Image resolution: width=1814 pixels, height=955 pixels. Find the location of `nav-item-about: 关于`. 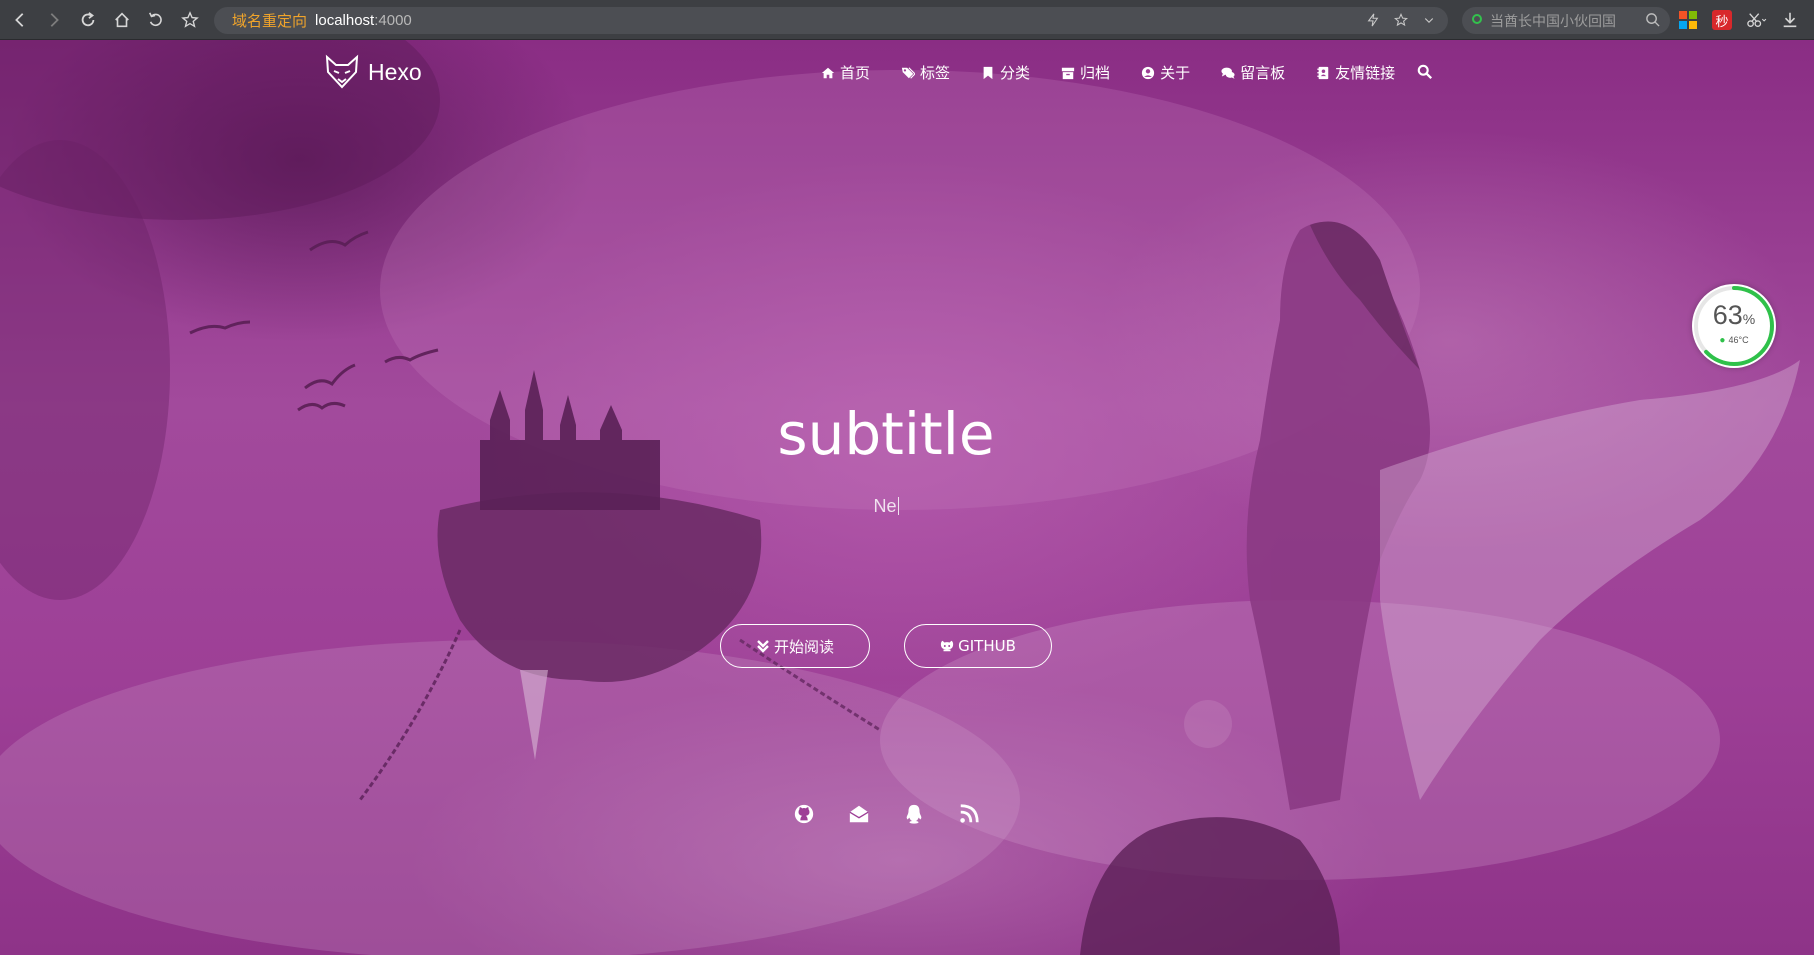

nav-item-about: 关于 is located at coordinates (1165, 72).